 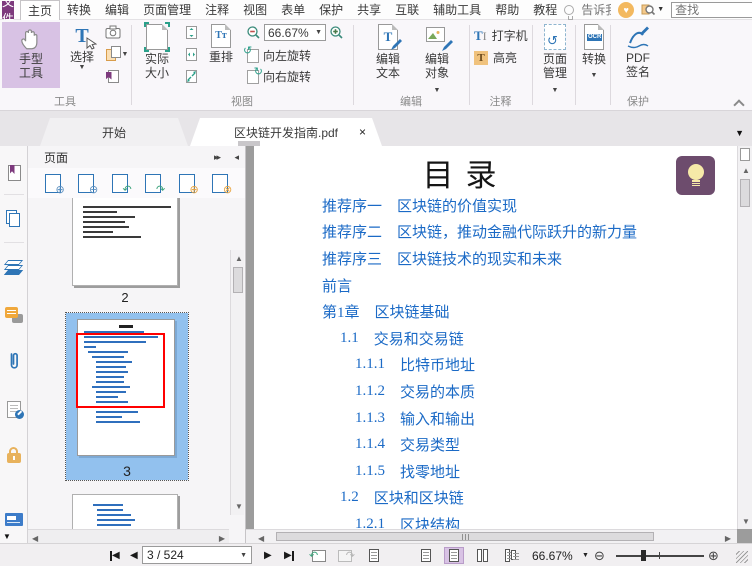 What do you see at coordinates (253, 32) in the screenshot?
I see `zoom-out-icon` at bounding box center [253, 32].